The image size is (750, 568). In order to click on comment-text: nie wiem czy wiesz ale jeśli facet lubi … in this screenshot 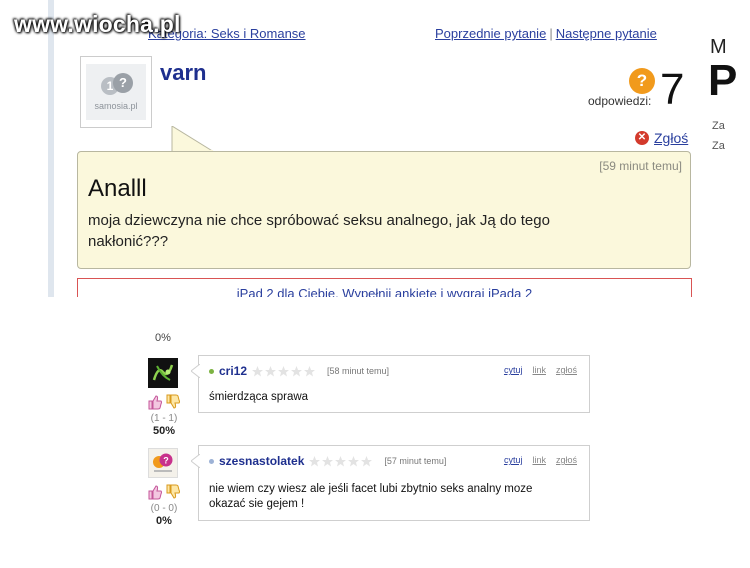, I will do `click(371, 496)`.